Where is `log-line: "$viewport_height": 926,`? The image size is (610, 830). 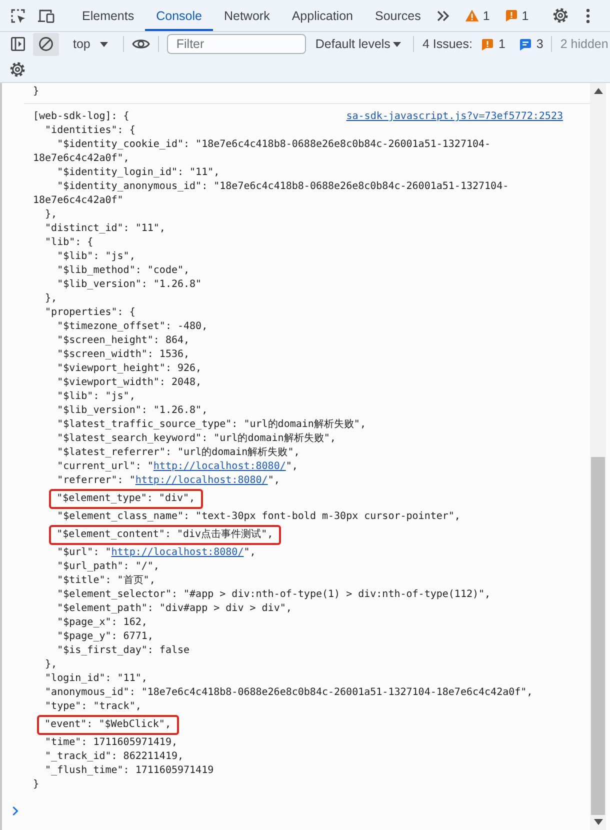
log-line: "$viewport_height": 926, is located at coordinates (129, 368).